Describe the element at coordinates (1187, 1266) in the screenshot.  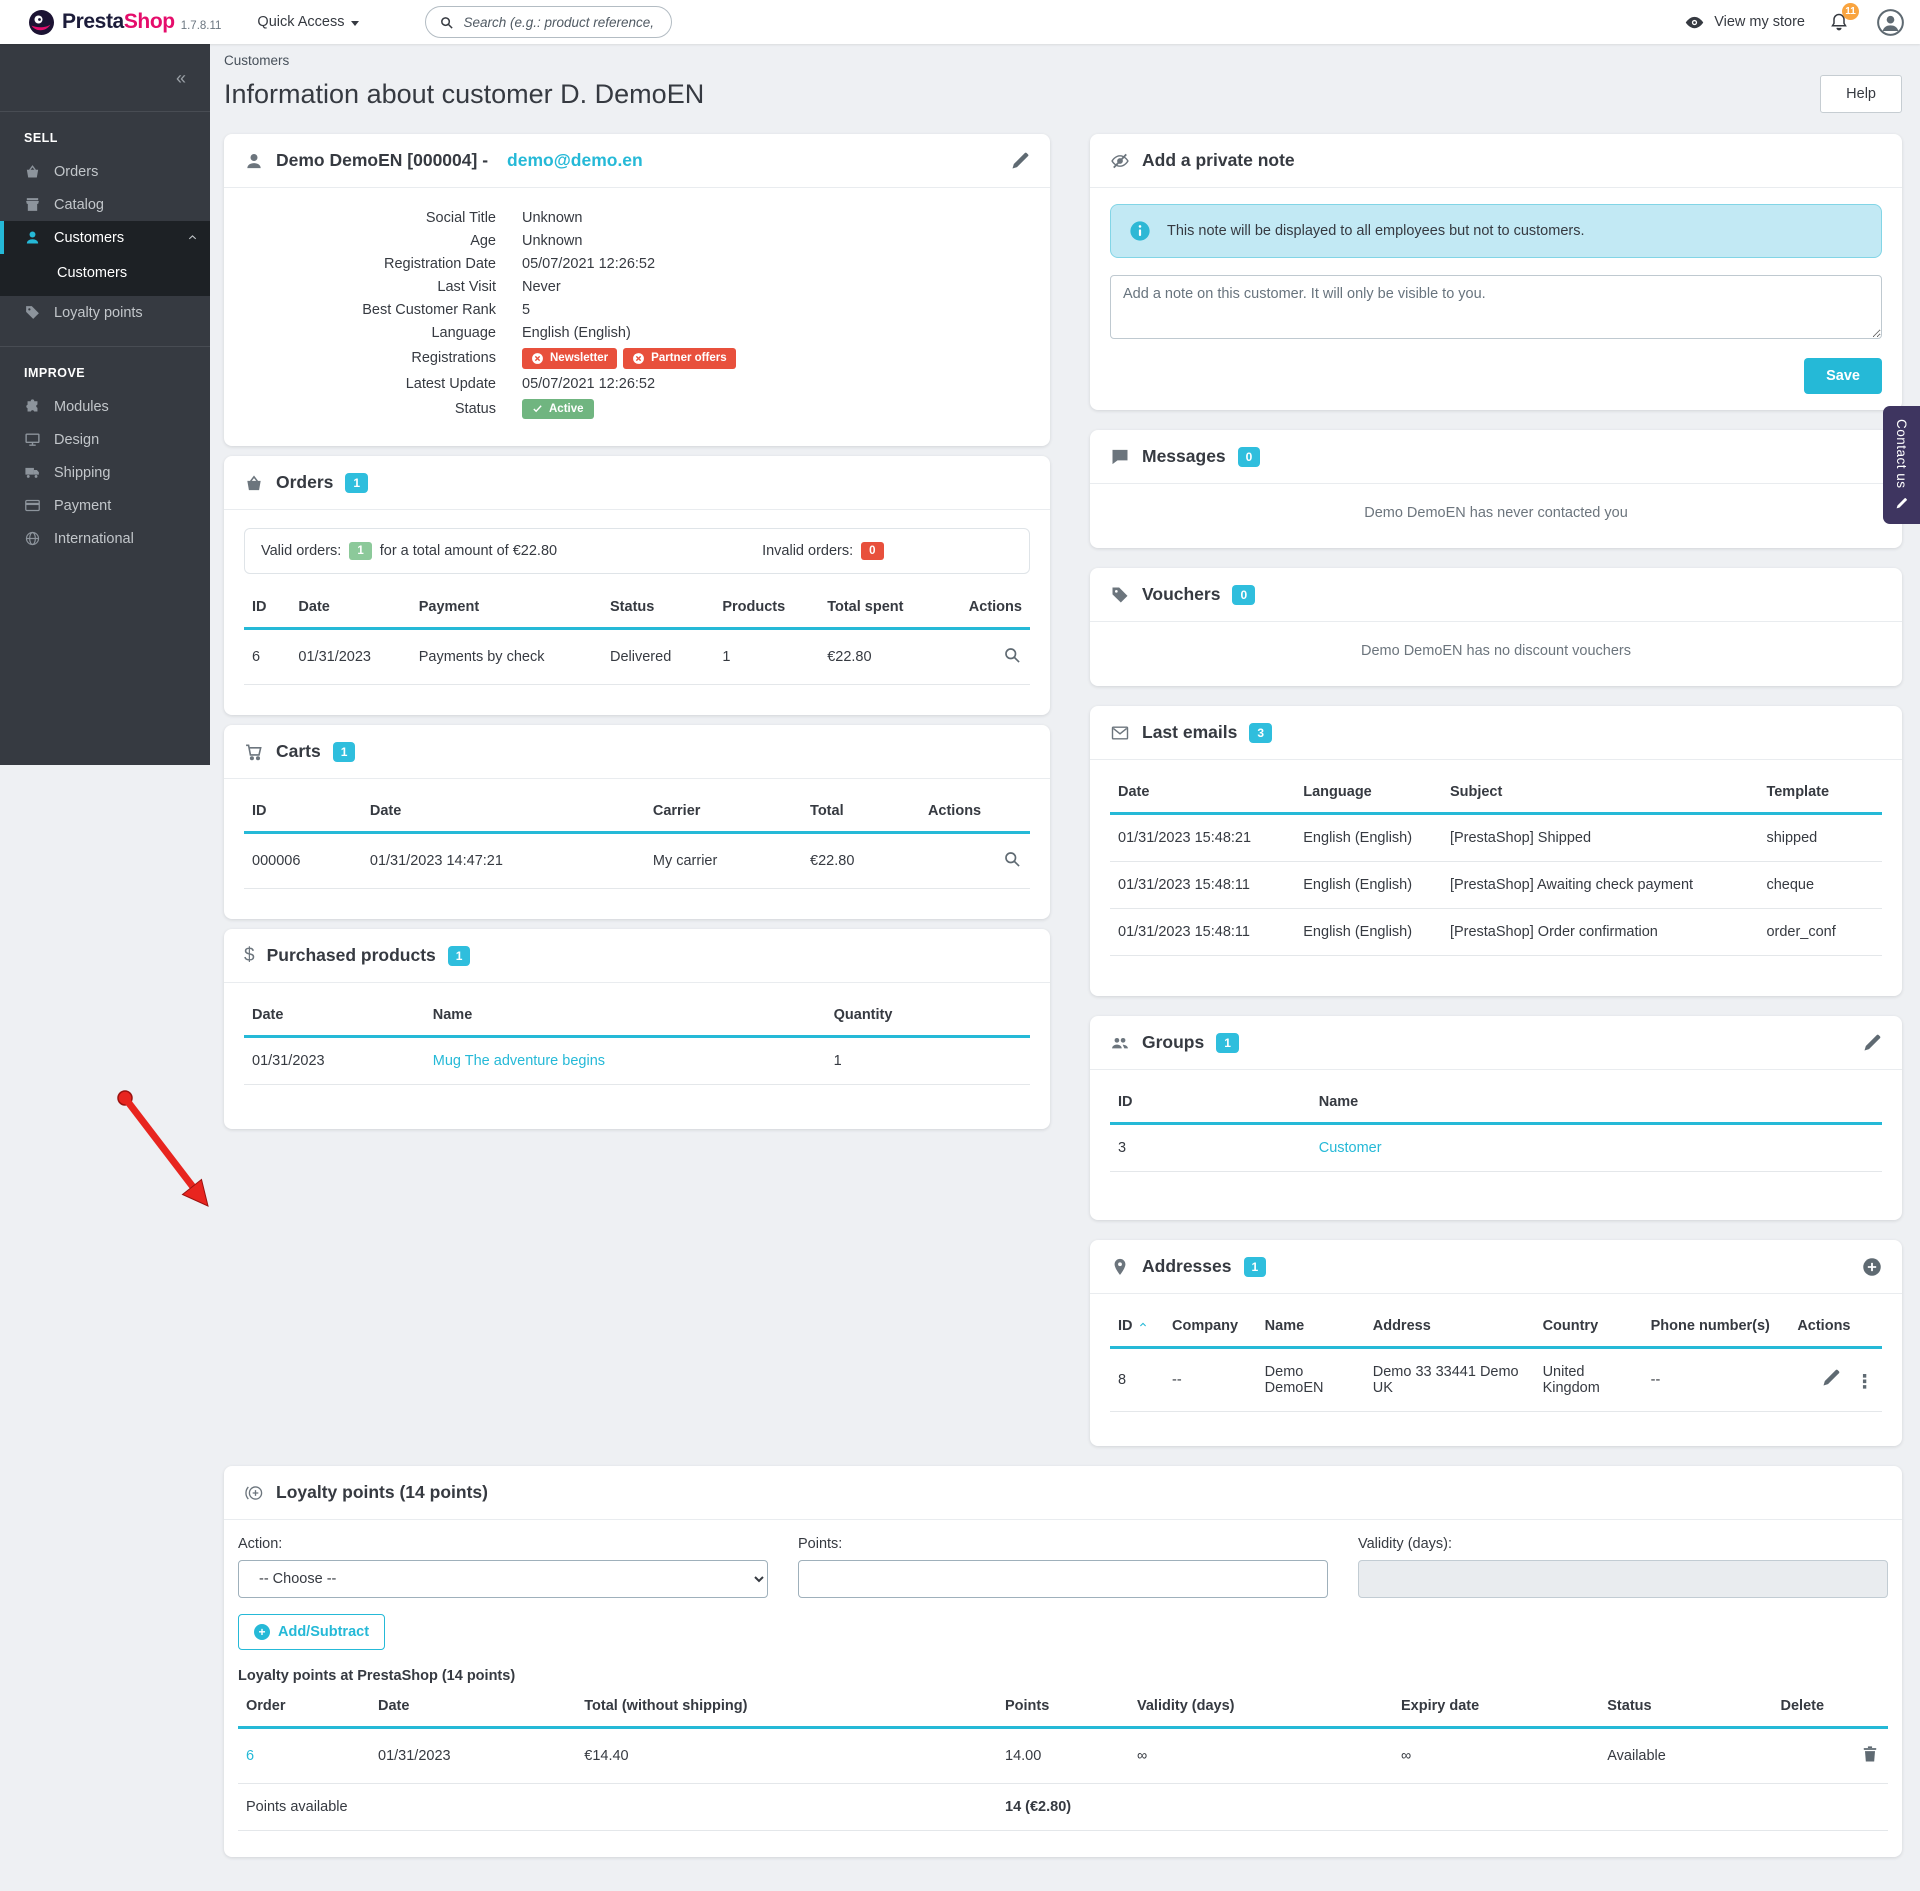
I see `card-title: Addresses` at that location.